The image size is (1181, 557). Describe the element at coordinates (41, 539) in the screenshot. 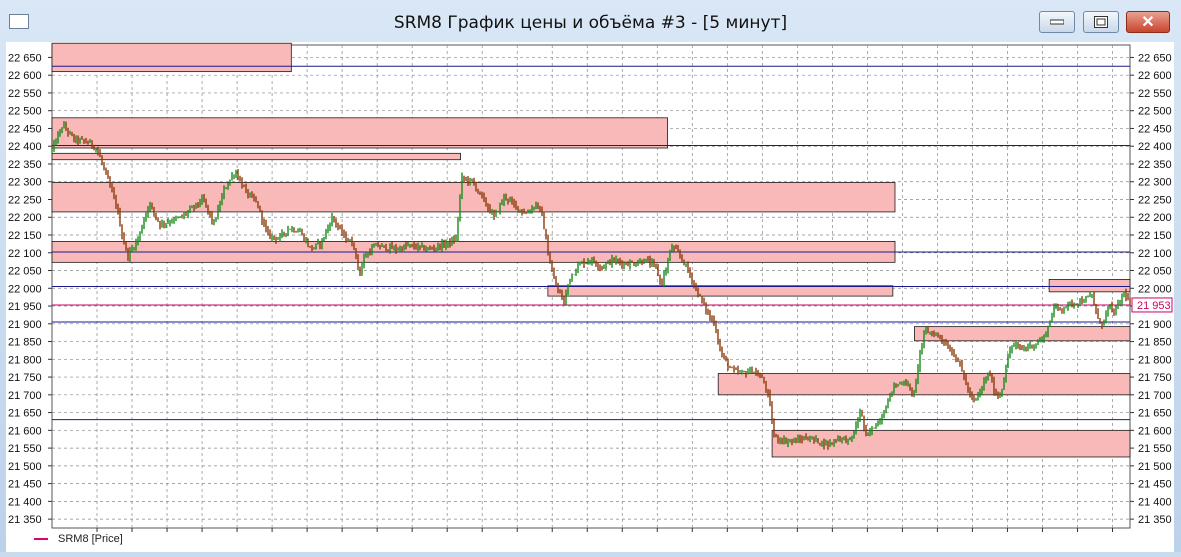

I see `legend-swatch` at that location.